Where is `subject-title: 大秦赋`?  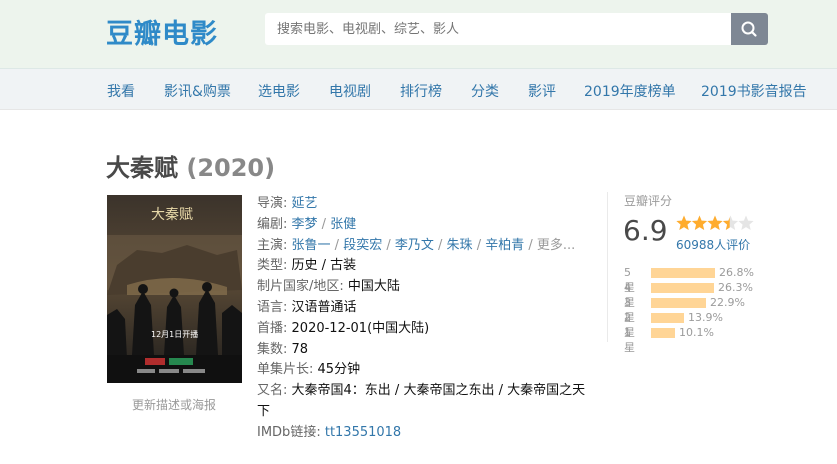 subject-title: 大秦赋 is located at coordinates (142, 168).